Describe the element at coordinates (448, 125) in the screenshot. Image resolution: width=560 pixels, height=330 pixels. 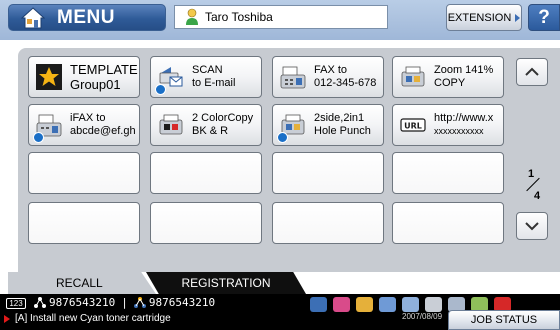
I see `template-button-url: URL http://www.x xxxxxxxxxxx` at that location.